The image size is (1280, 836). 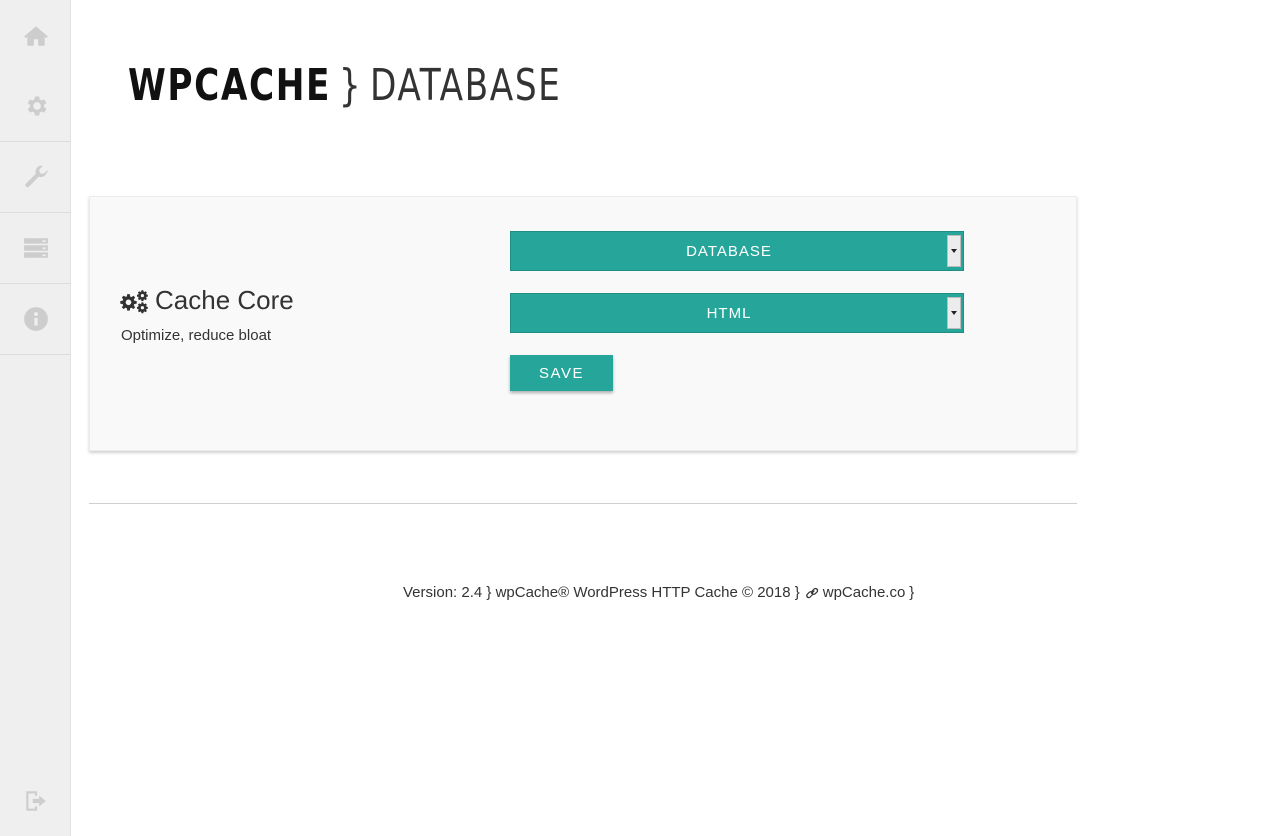 What do you see at coordinates (729, 251) in the screenshot?
I see `cache-type-select-value: DATABASE` at bounding box center [729, 251].